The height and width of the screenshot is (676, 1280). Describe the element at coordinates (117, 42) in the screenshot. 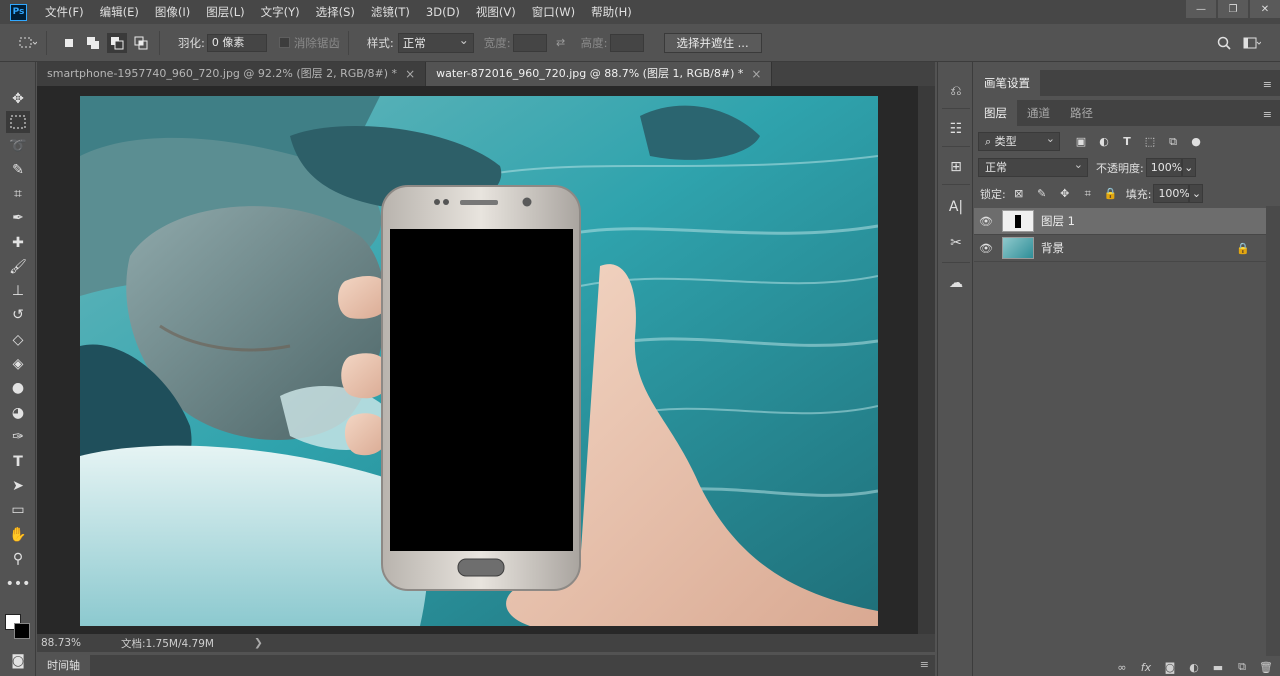

I see `subtract-selection-icon` at that location.